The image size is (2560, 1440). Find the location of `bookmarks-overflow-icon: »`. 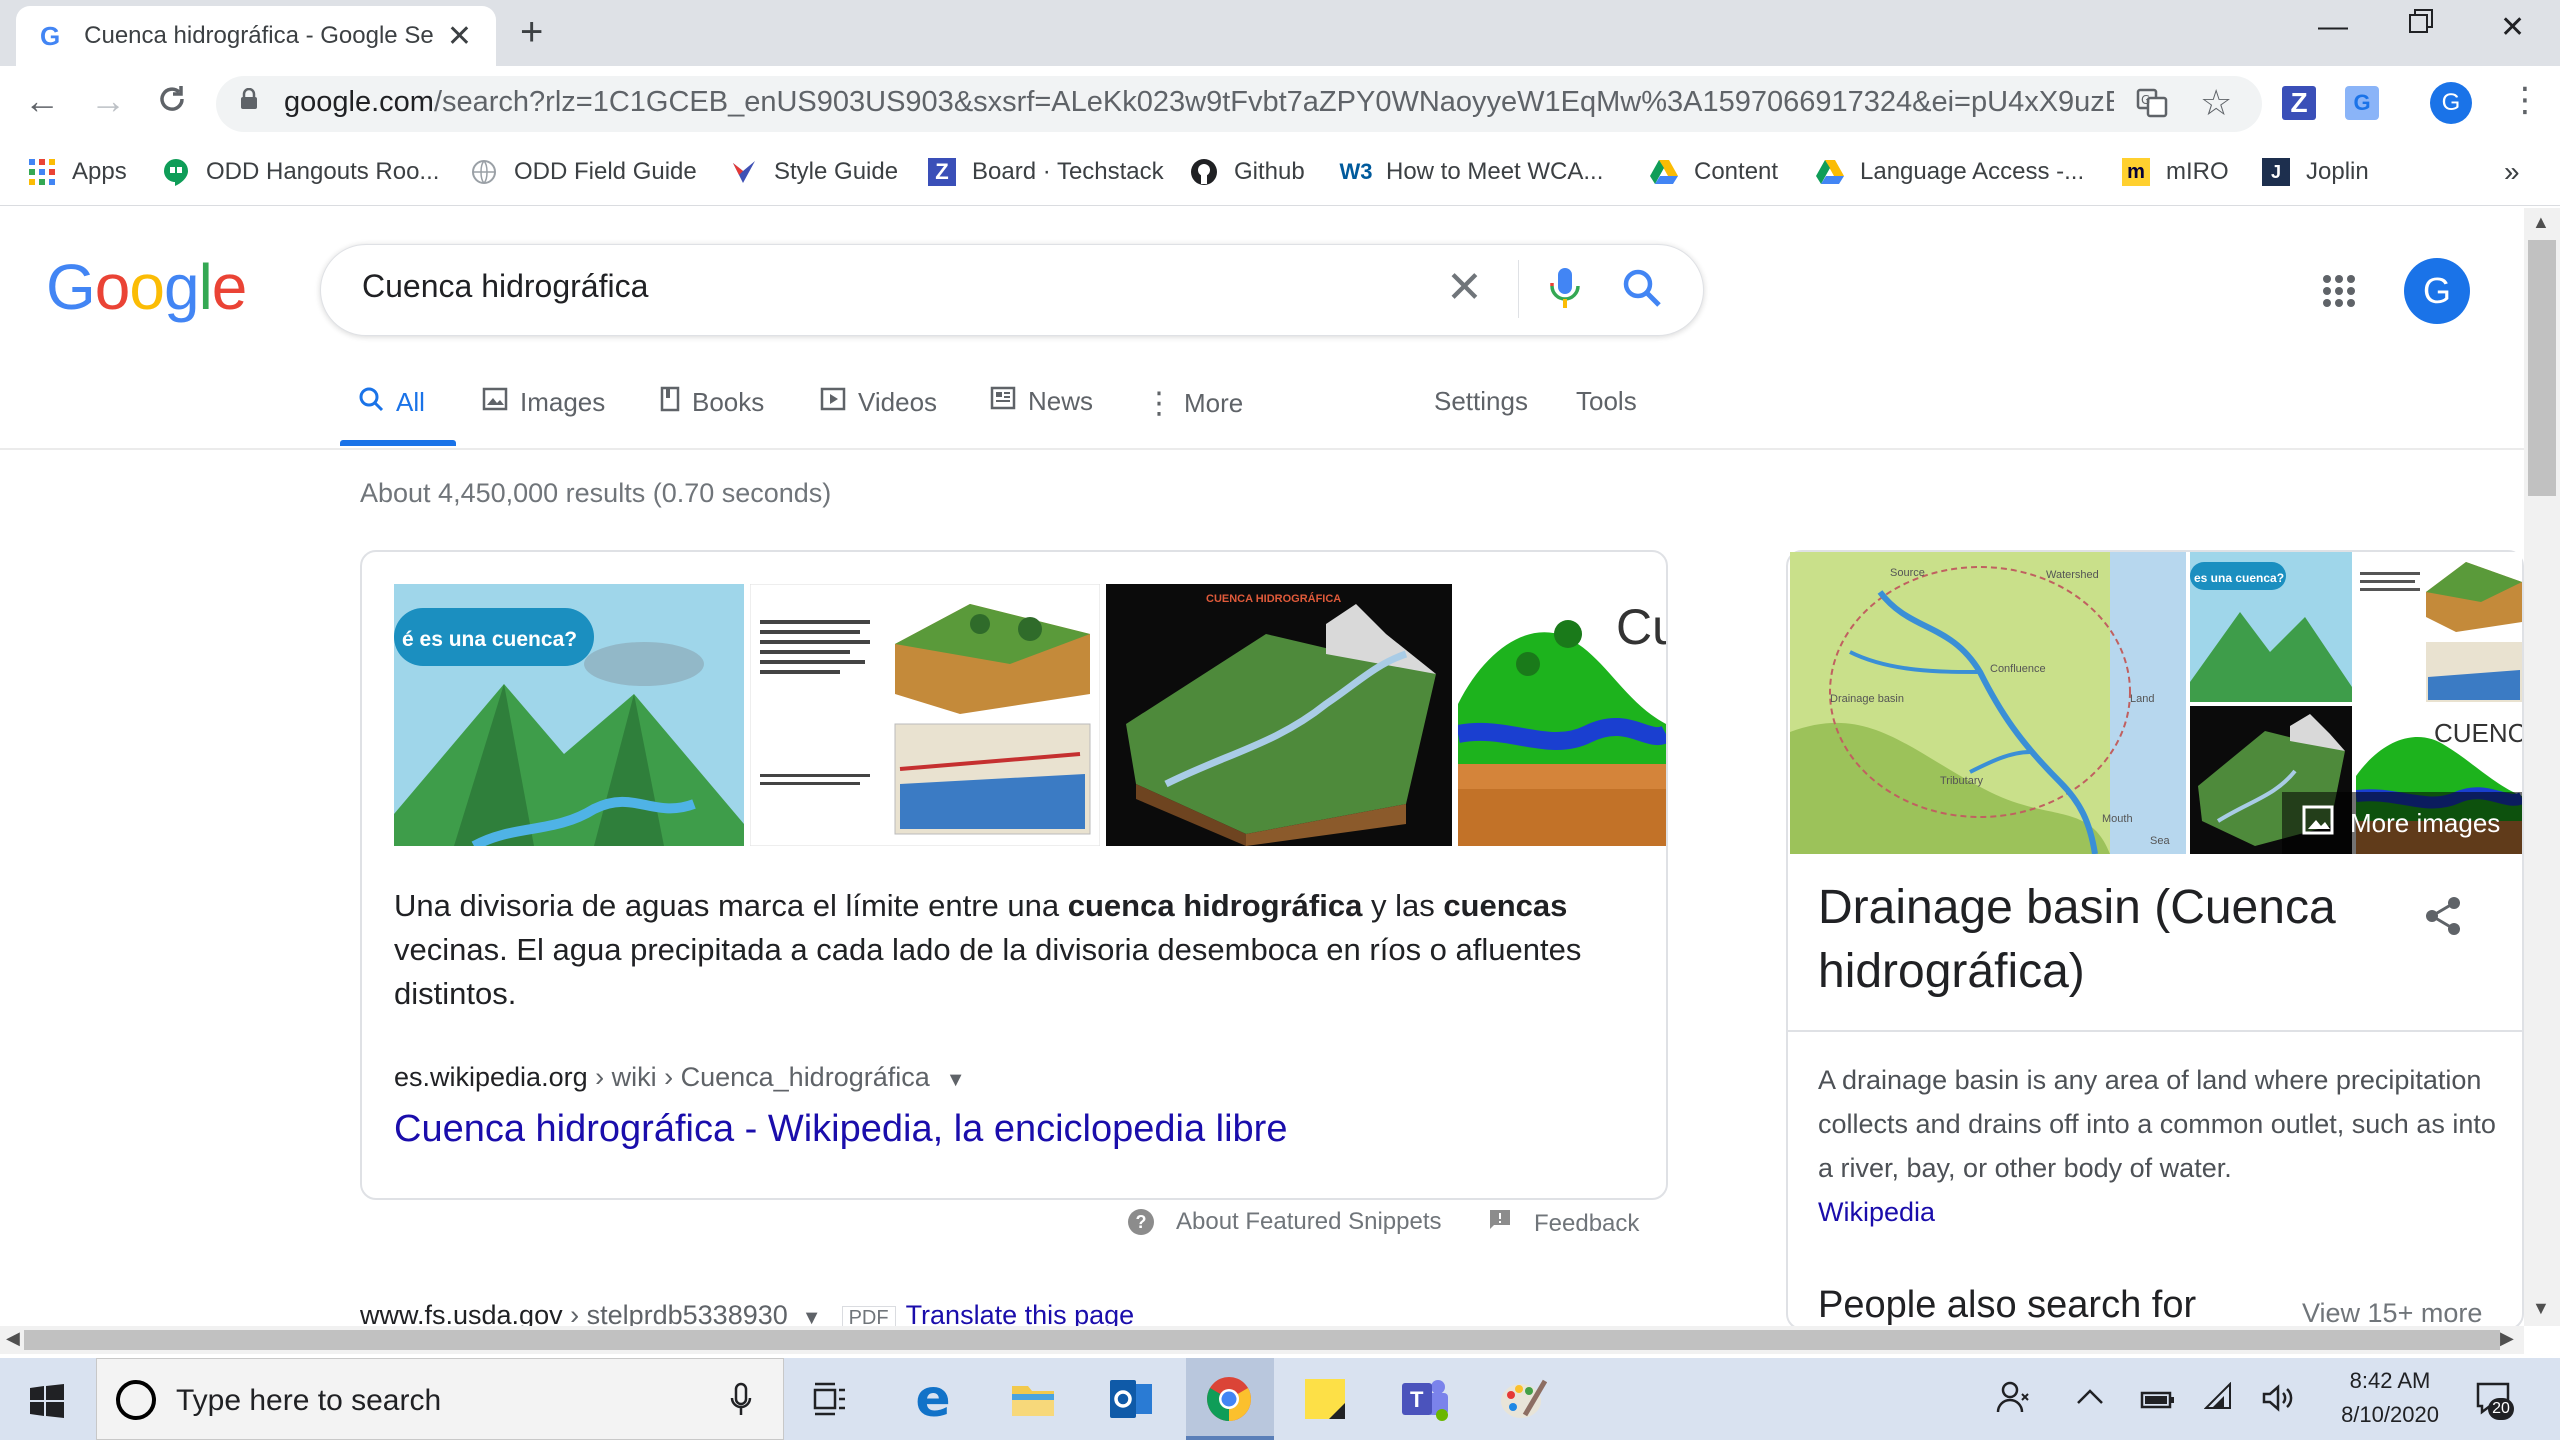

bookmarks-overflow-icon: » is located at coordinates (2512, 172).